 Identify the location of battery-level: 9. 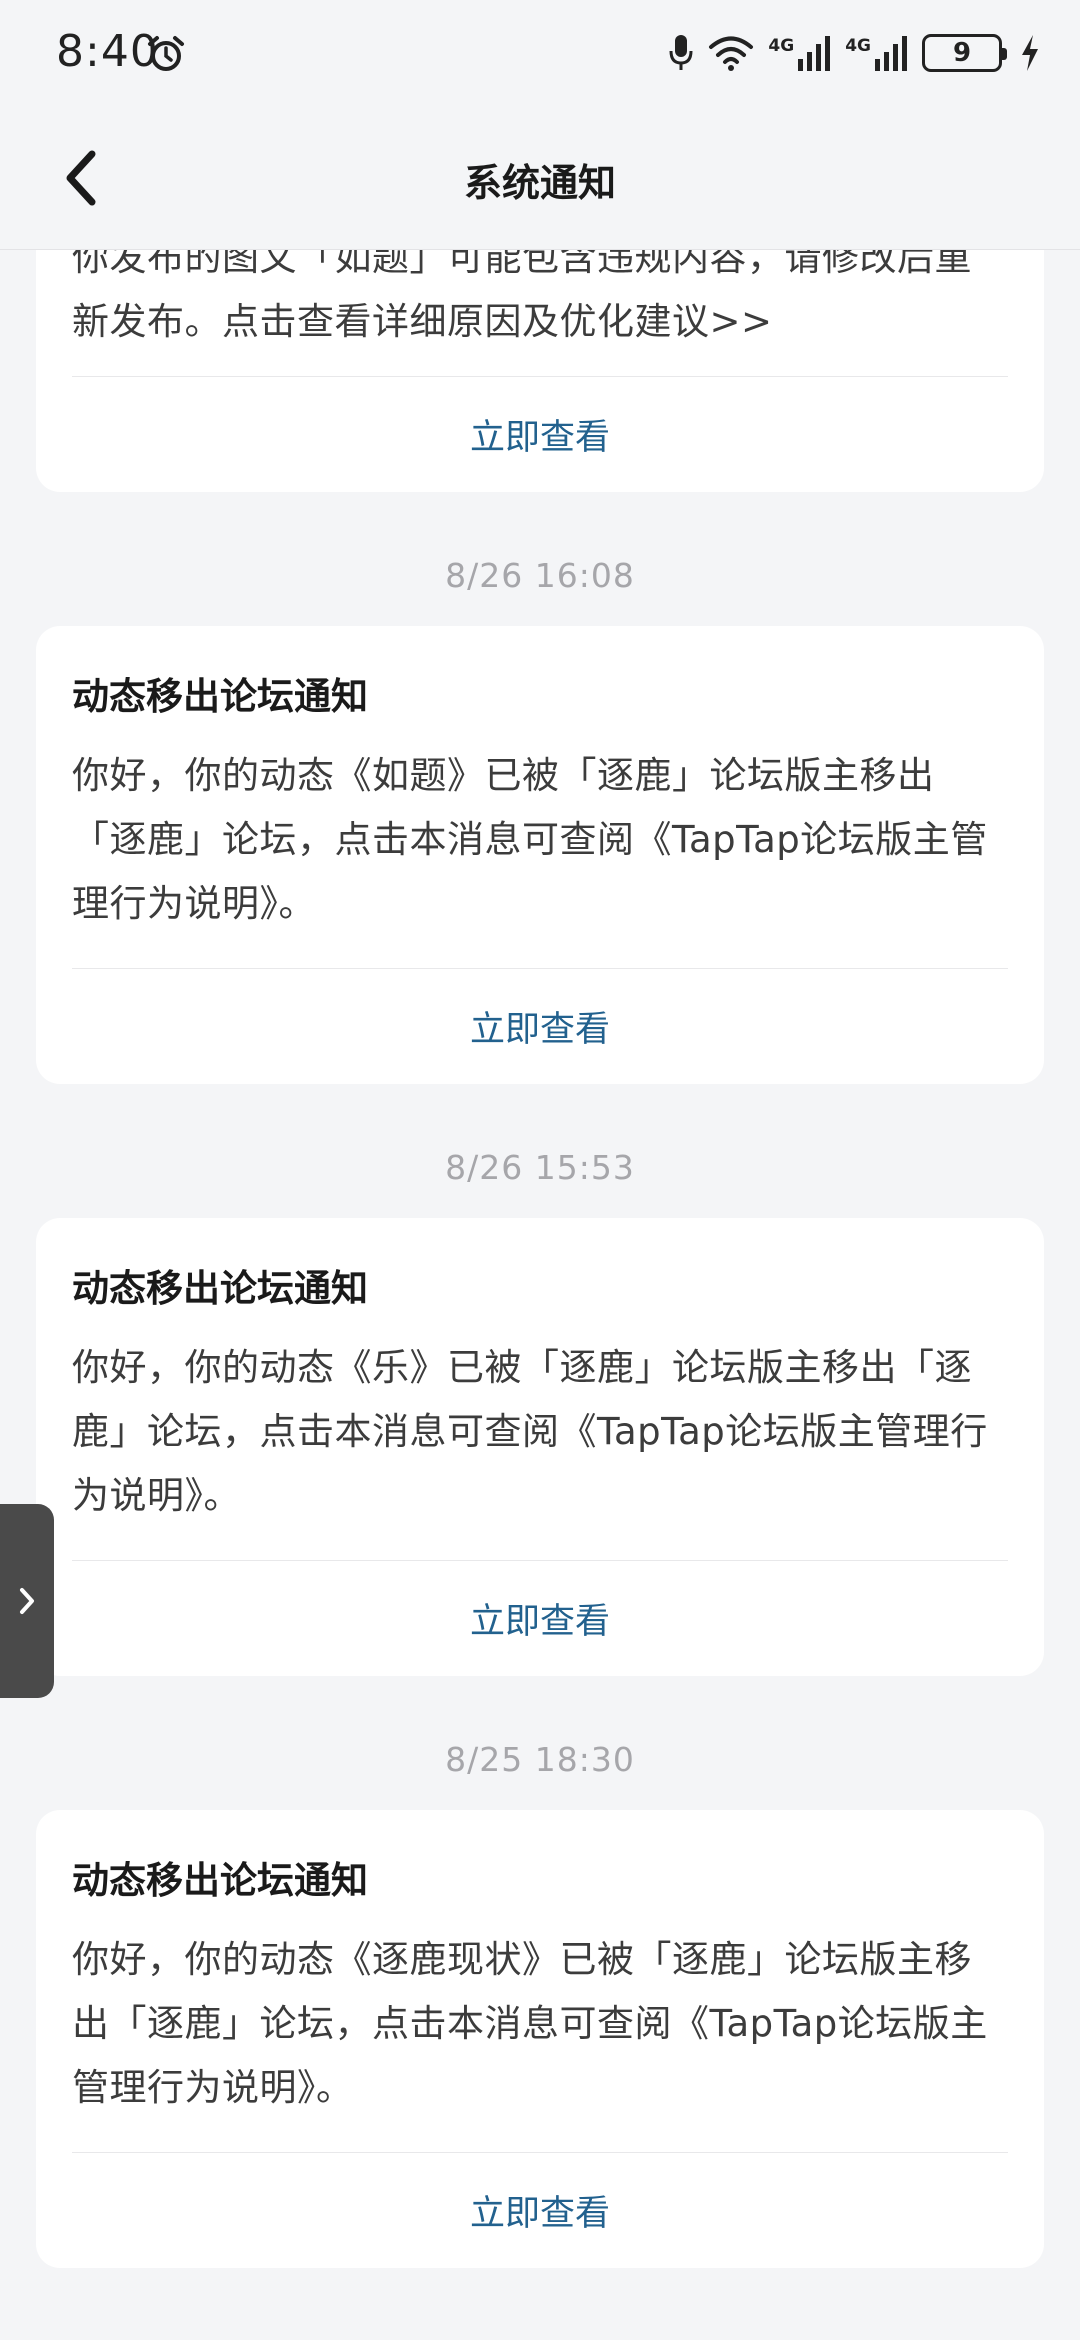
(962, 53).